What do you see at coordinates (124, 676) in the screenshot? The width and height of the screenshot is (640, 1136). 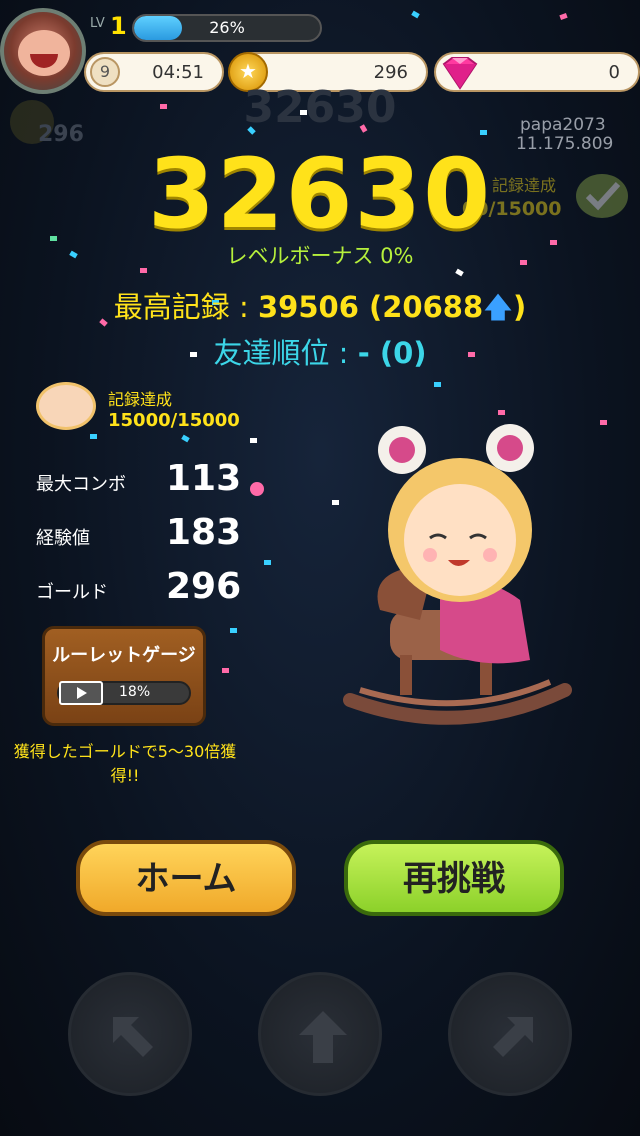 I see `roulette-gauge-panel: ルーレットゲージ 18%` at bounding box center [124, 676].